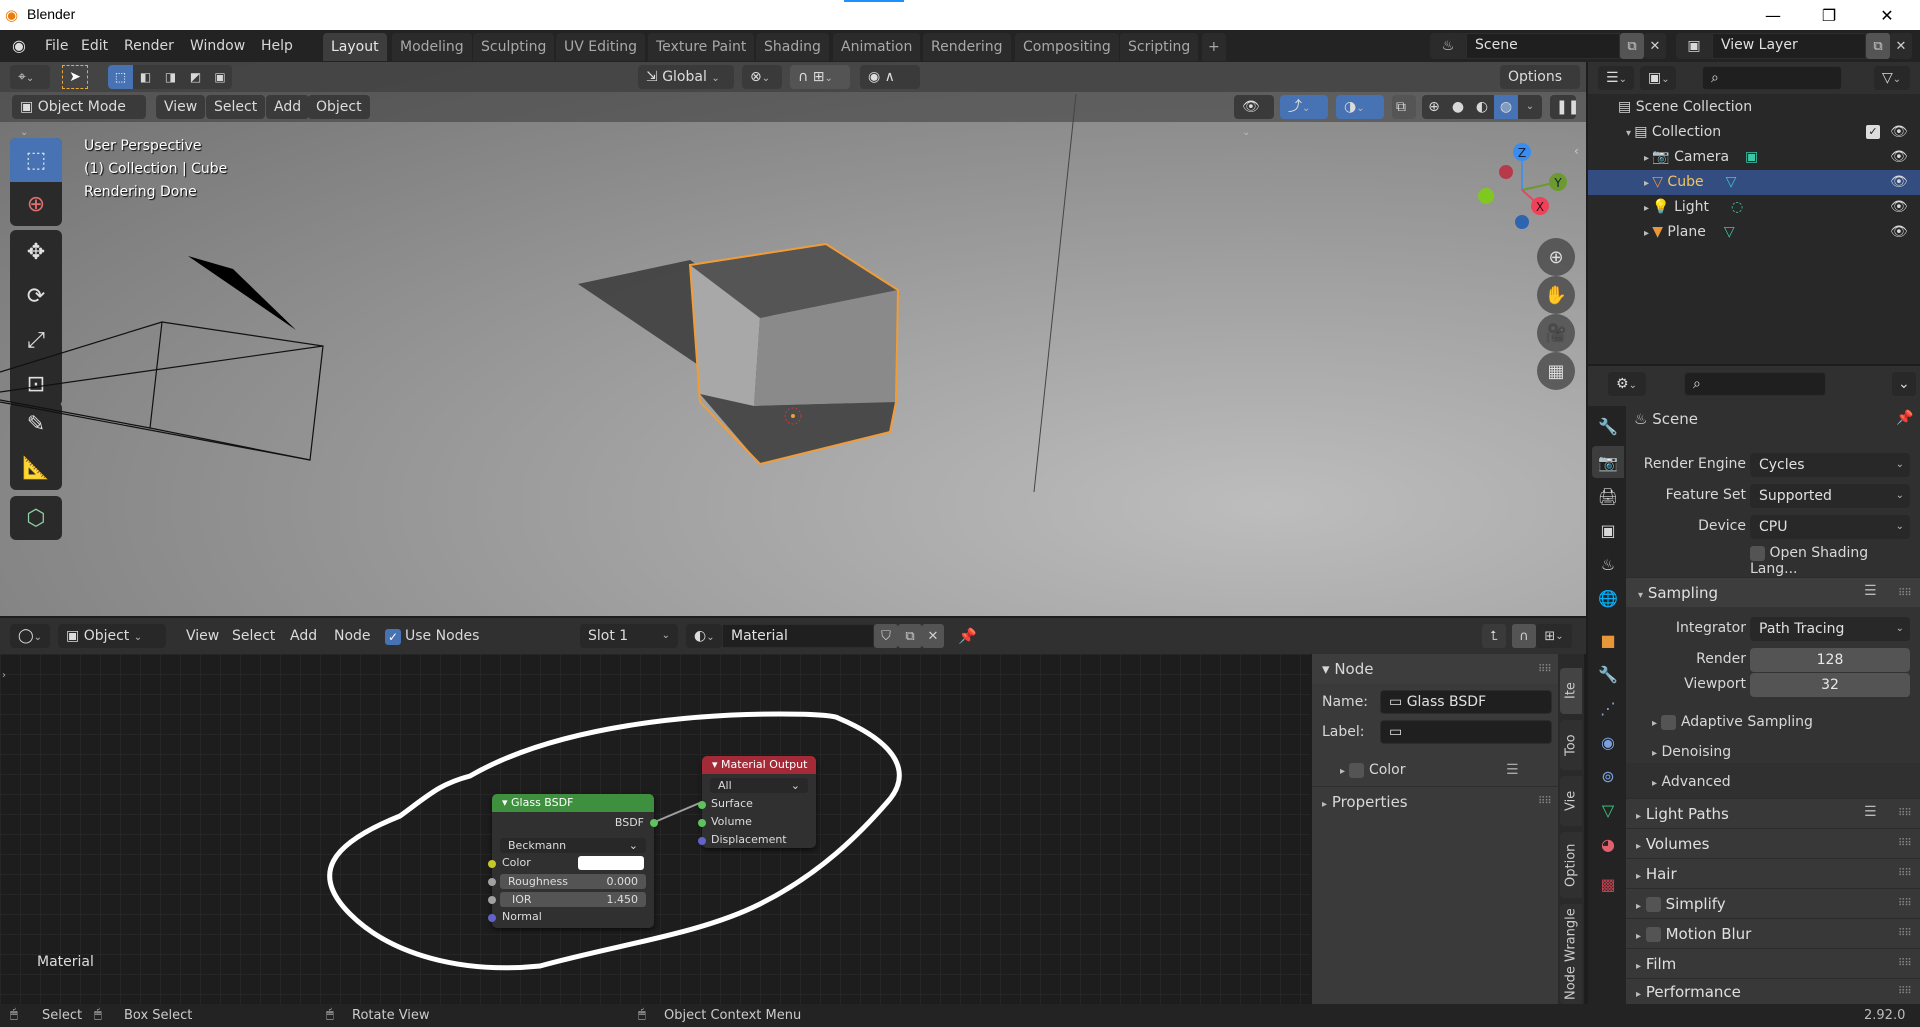 This screenshot has width=1920, height=1027. Describe the element at coordinates (432, 47) in the screenshot. I see `tab-modeling: Modeling` at that location.